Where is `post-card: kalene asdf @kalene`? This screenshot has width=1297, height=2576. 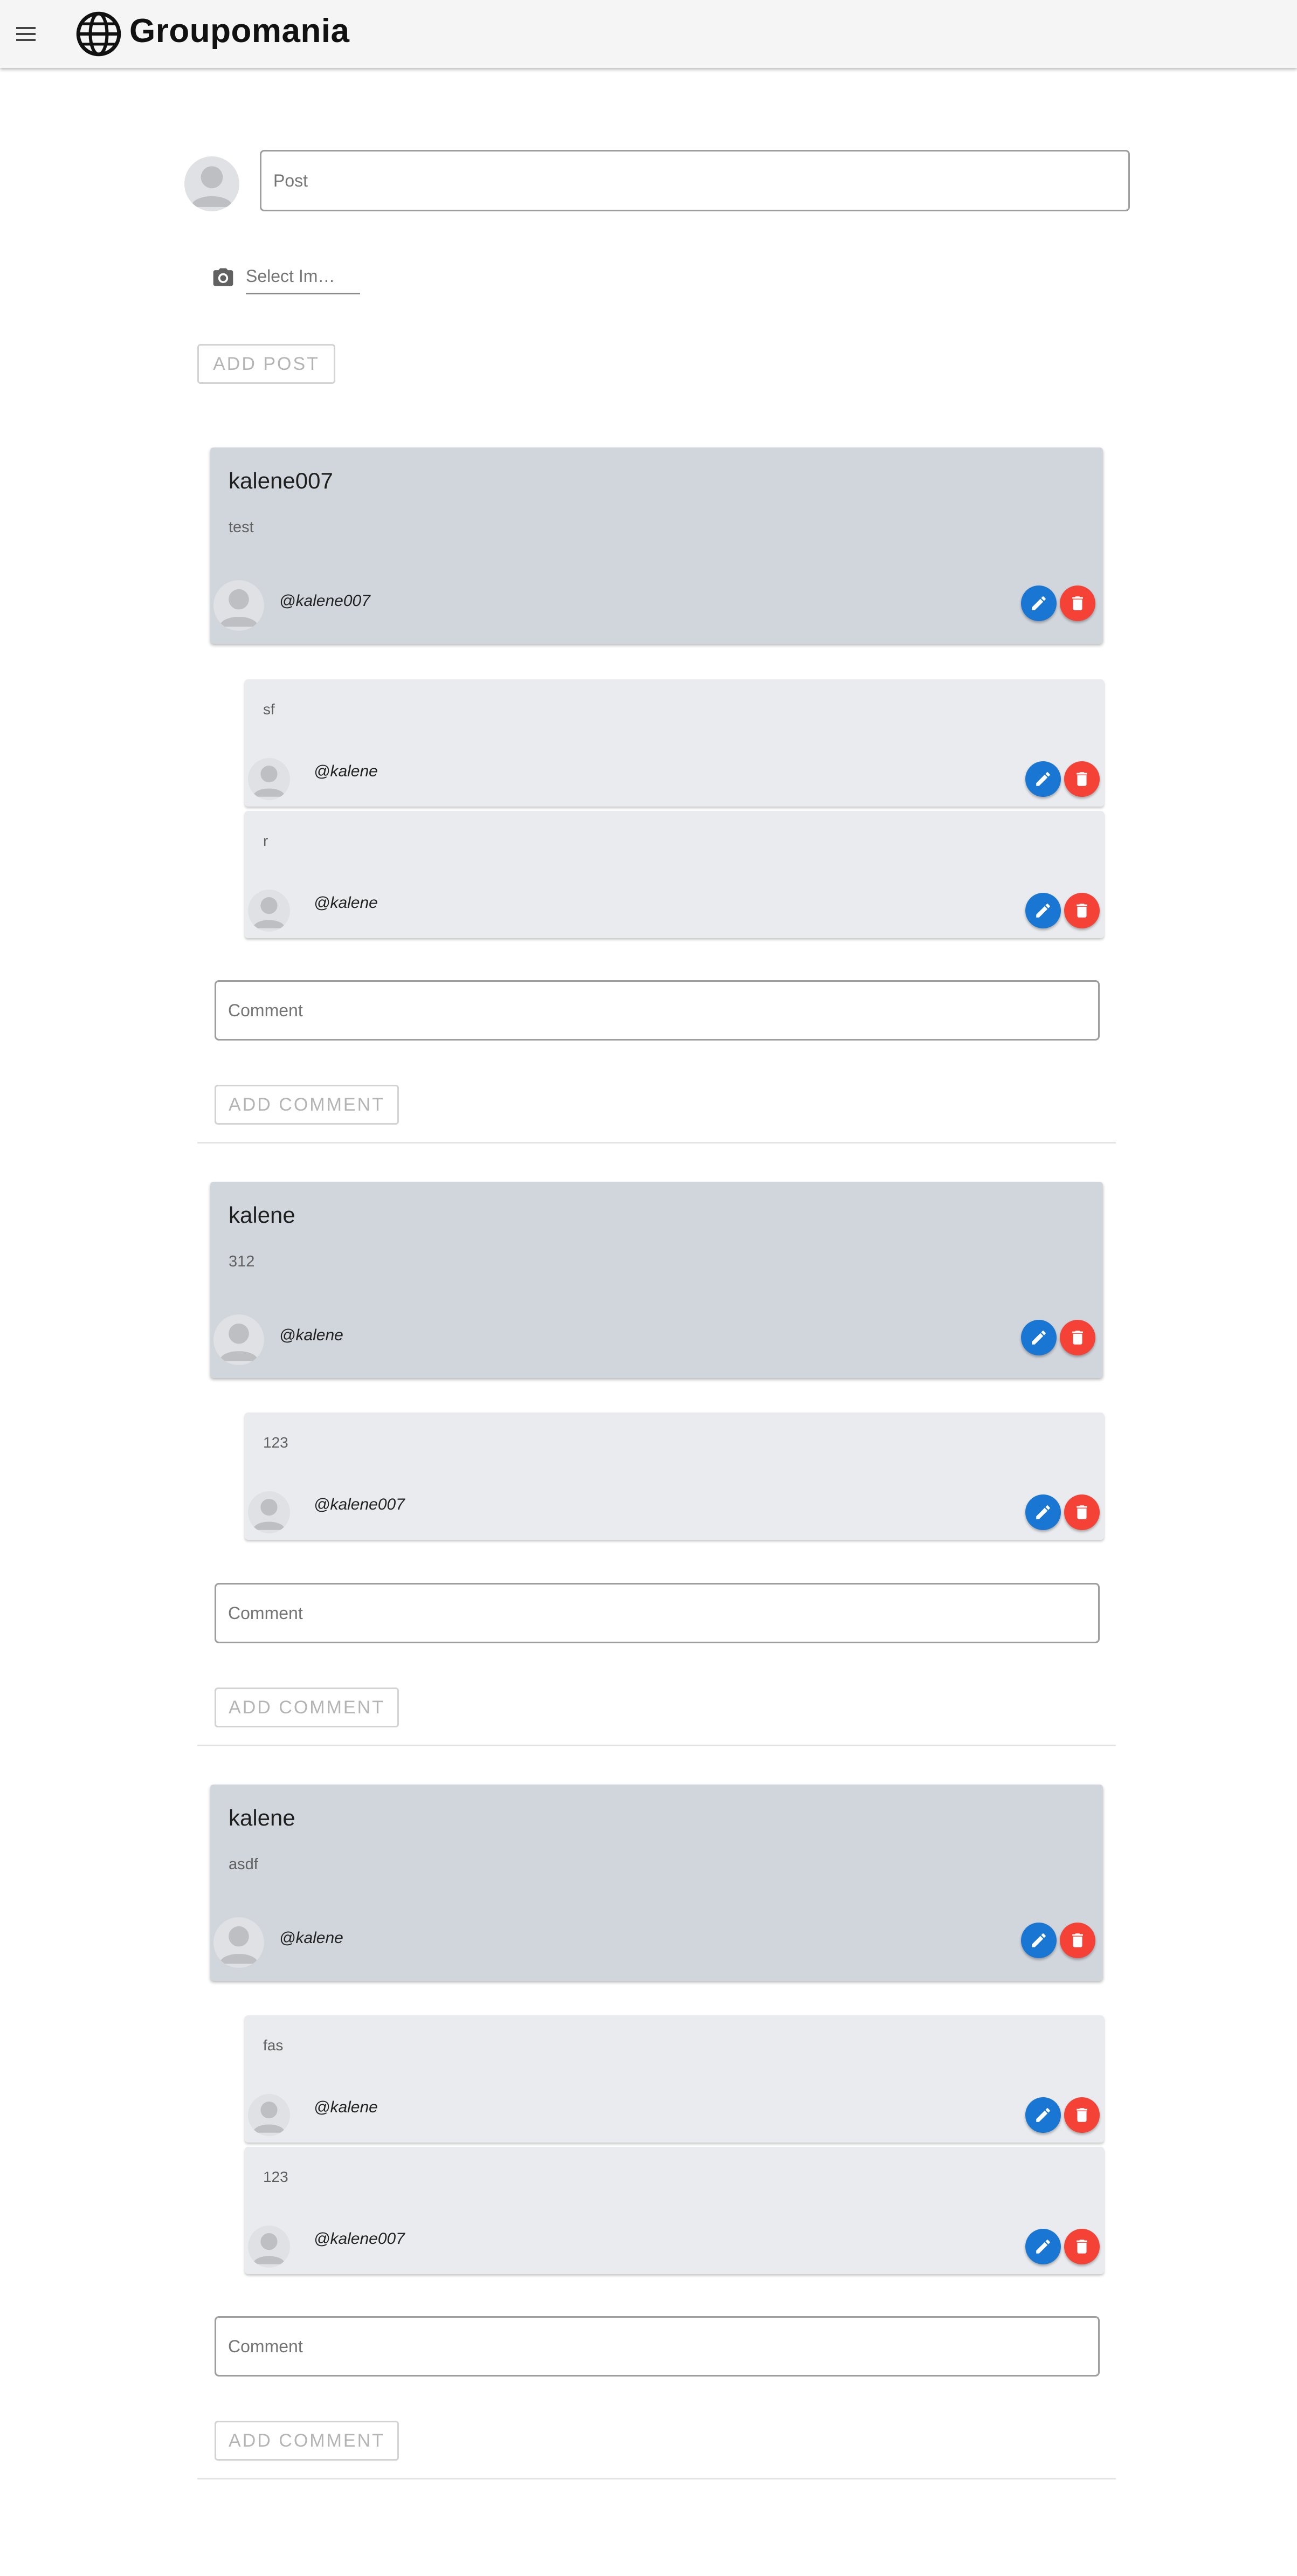
post-card: kalene asdf @kalene is located at coordinates (657, 1883).